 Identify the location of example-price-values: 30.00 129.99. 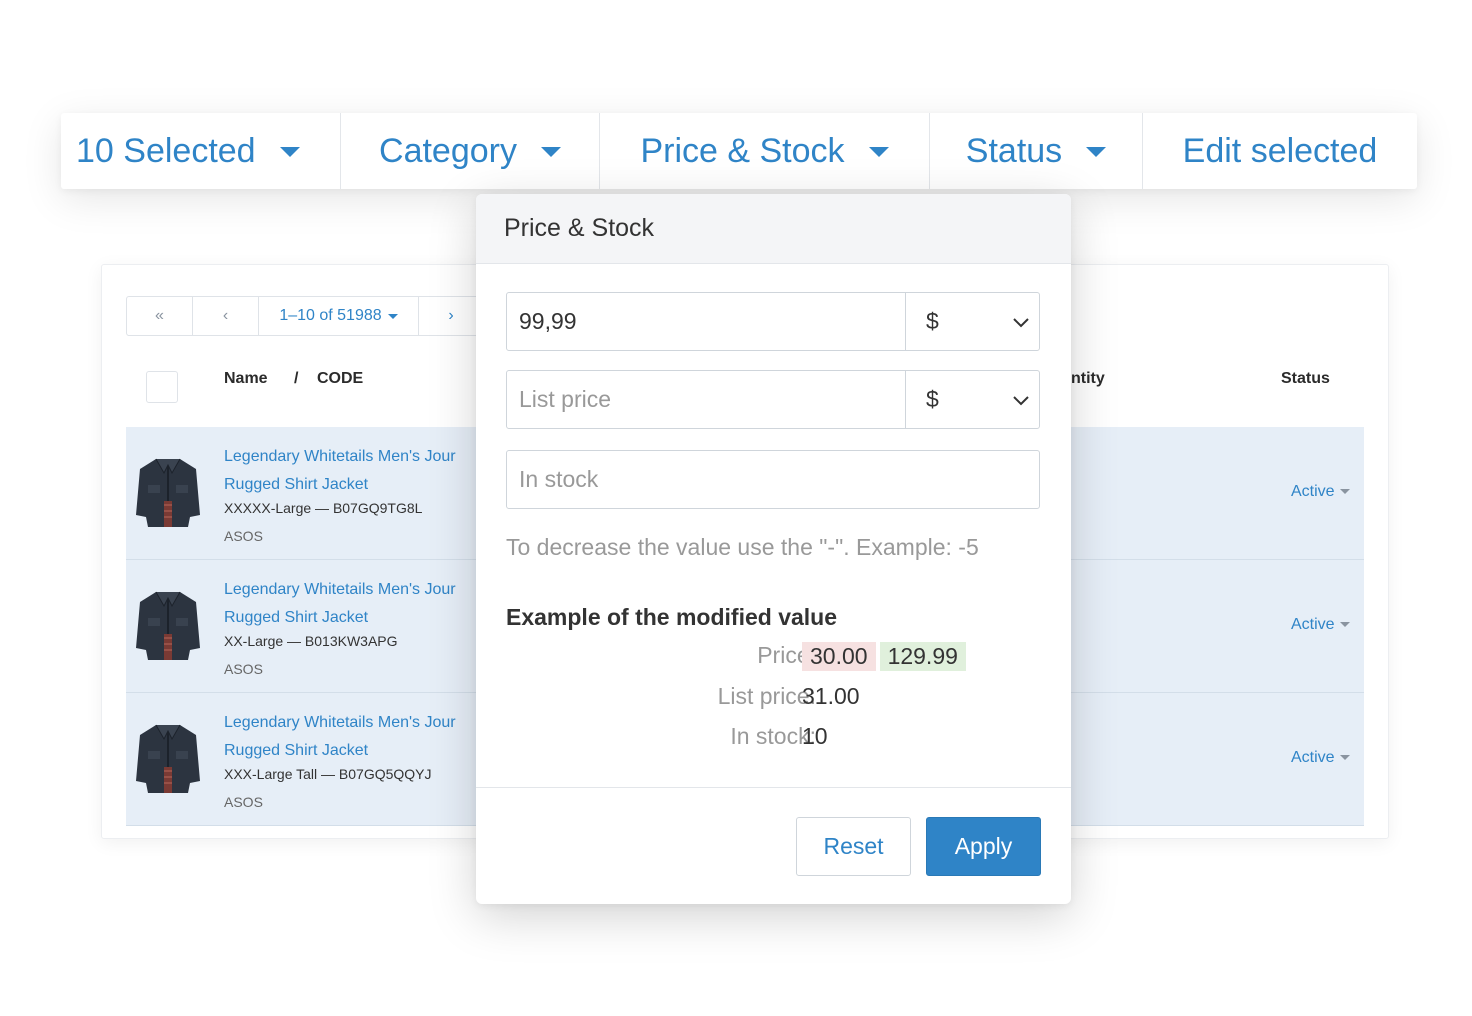
(884, 656).